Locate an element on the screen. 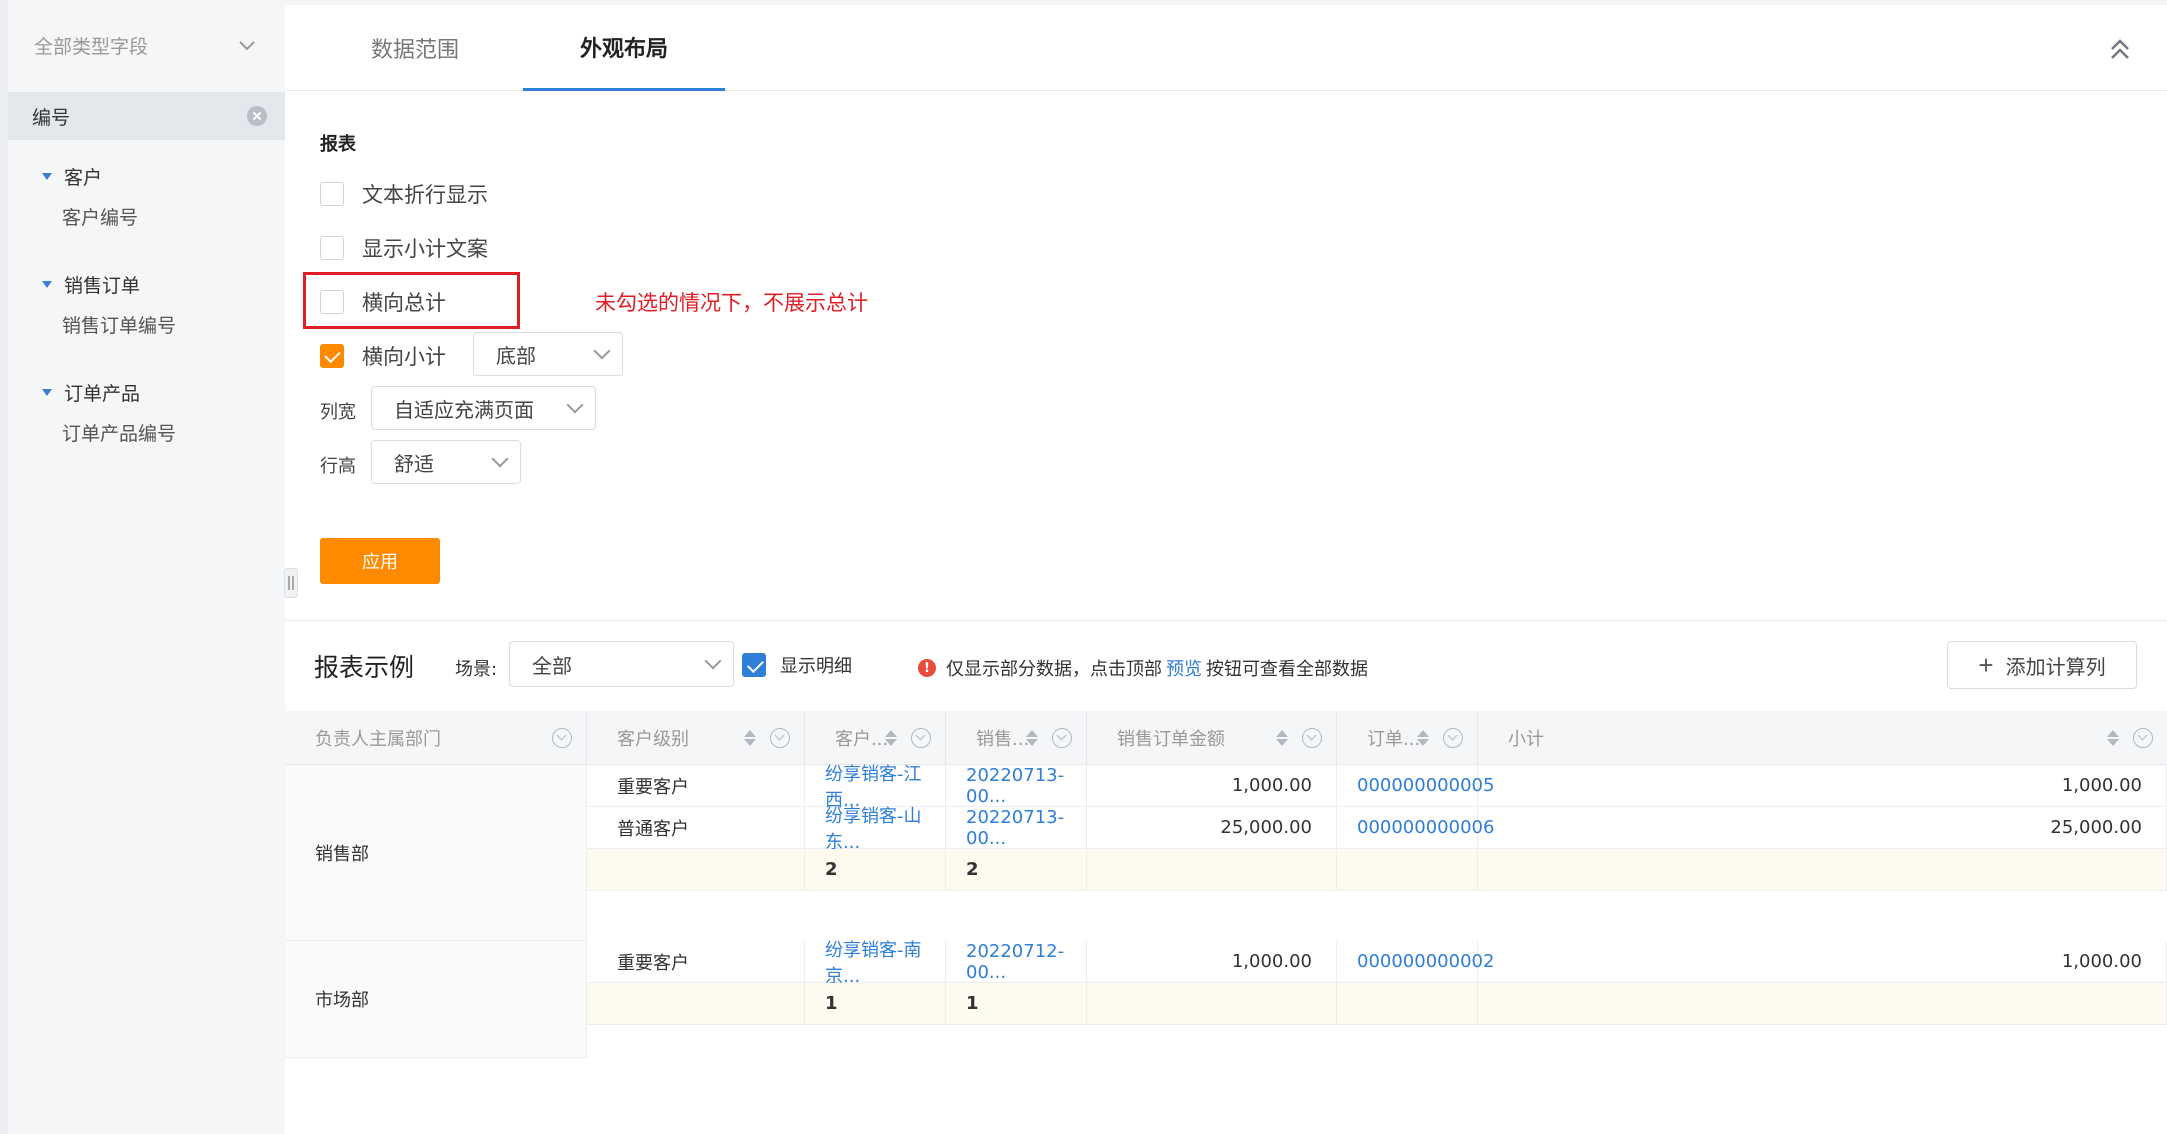 The image size is (2167, 1134). option-horizontal-subtotal: 横向小计 is located at coordinates (383, 356).